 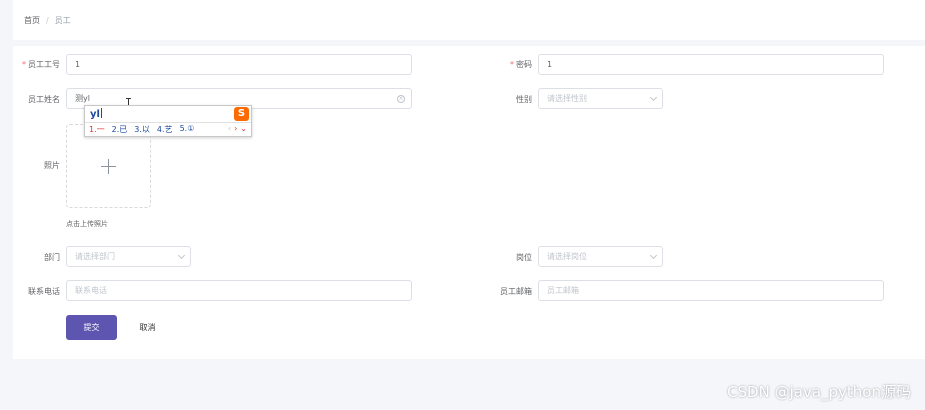 I want to click on breadcrumb-home: 首页, so click(x=32, y=20).